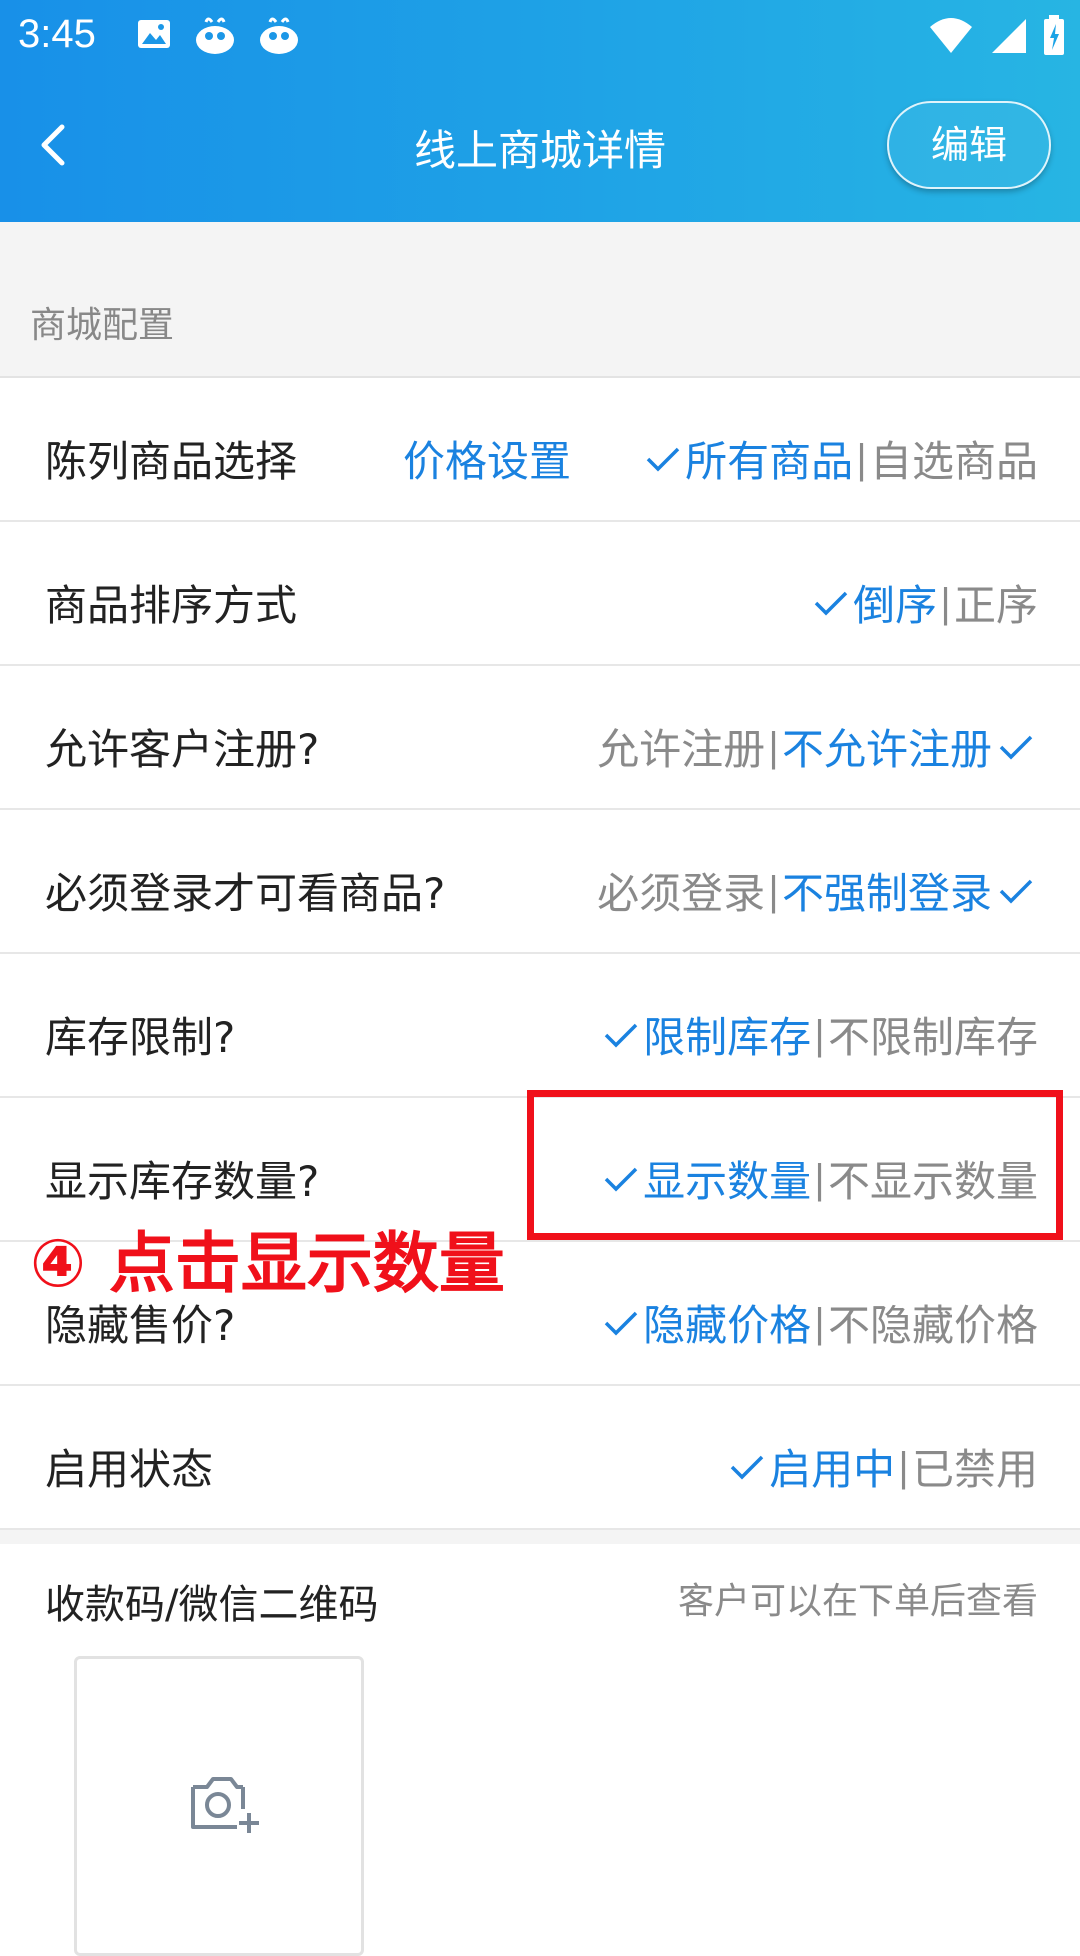  I want to click on notification-icons, so click(218, 36).